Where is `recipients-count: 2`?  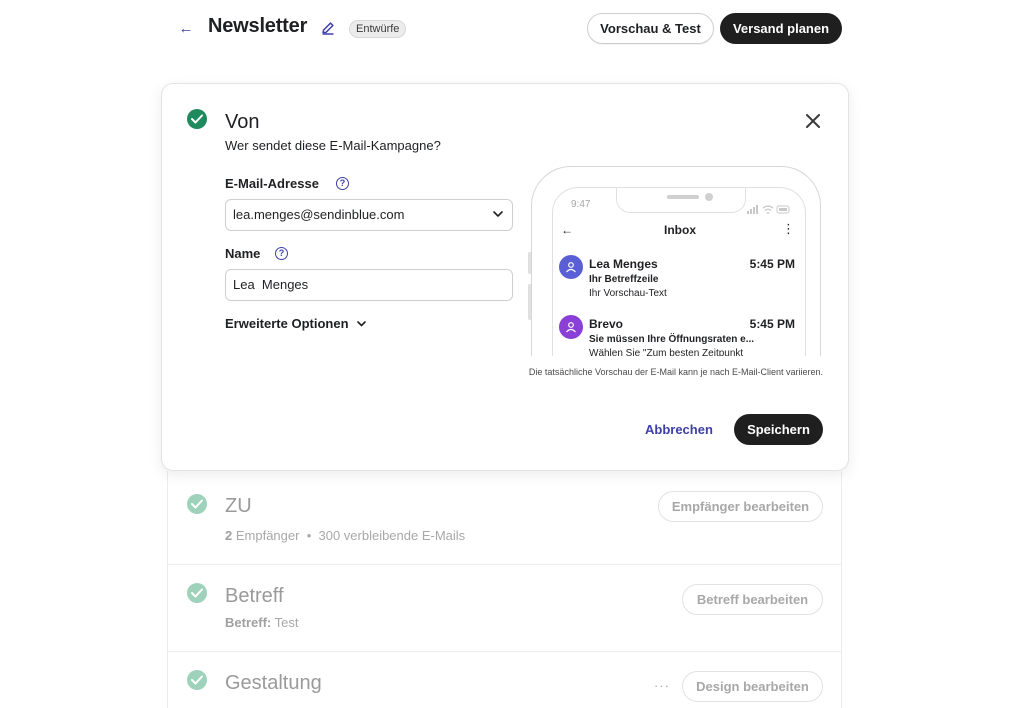 recipients-count: 2 is located at coordinates (229, 535).